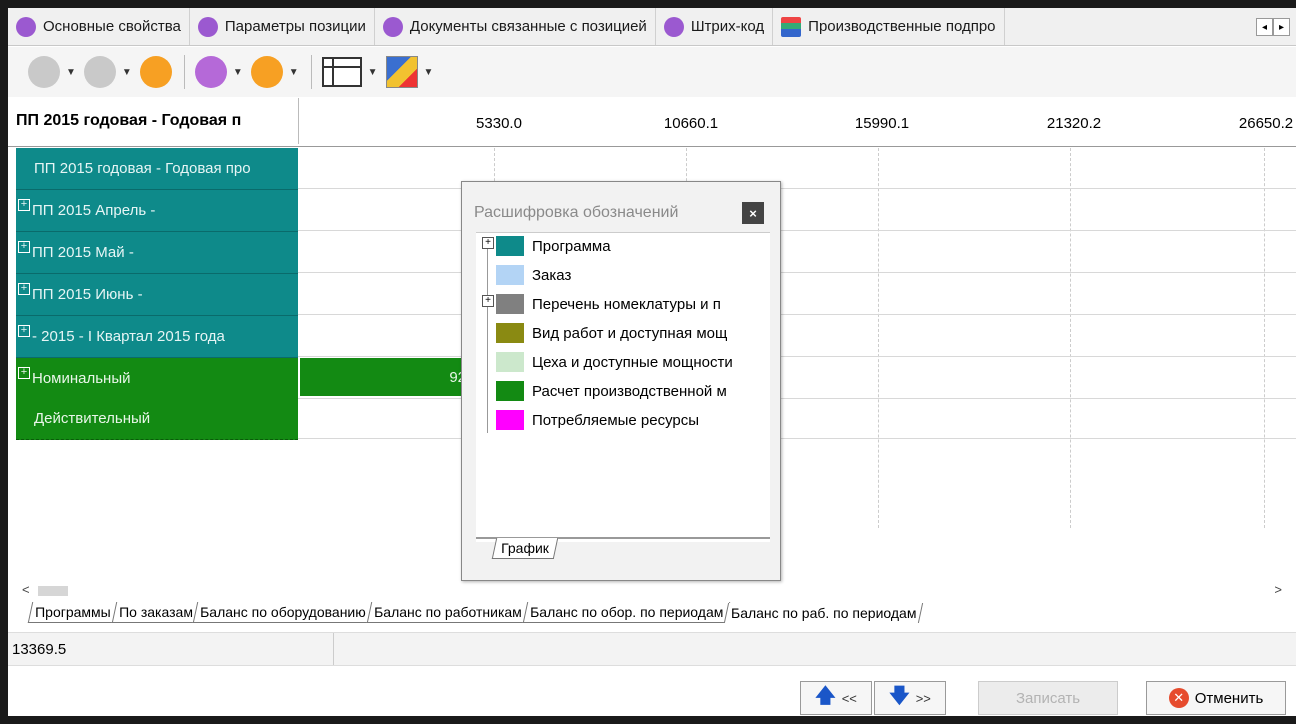 The image size is (1296, 724). I want to click on status-value: 13369.5, so click(171, 649).